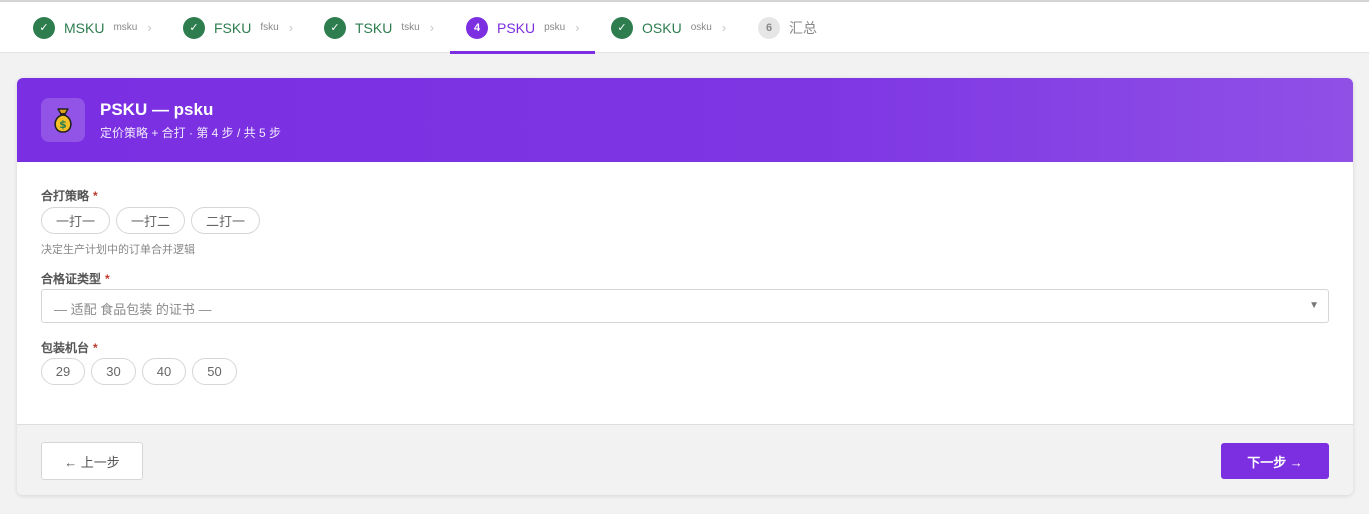  What do you see at coordinates (75, 220) in the screenshot?
I see `merge-option-1to1: 一打一` at bounding box center [75, 220].